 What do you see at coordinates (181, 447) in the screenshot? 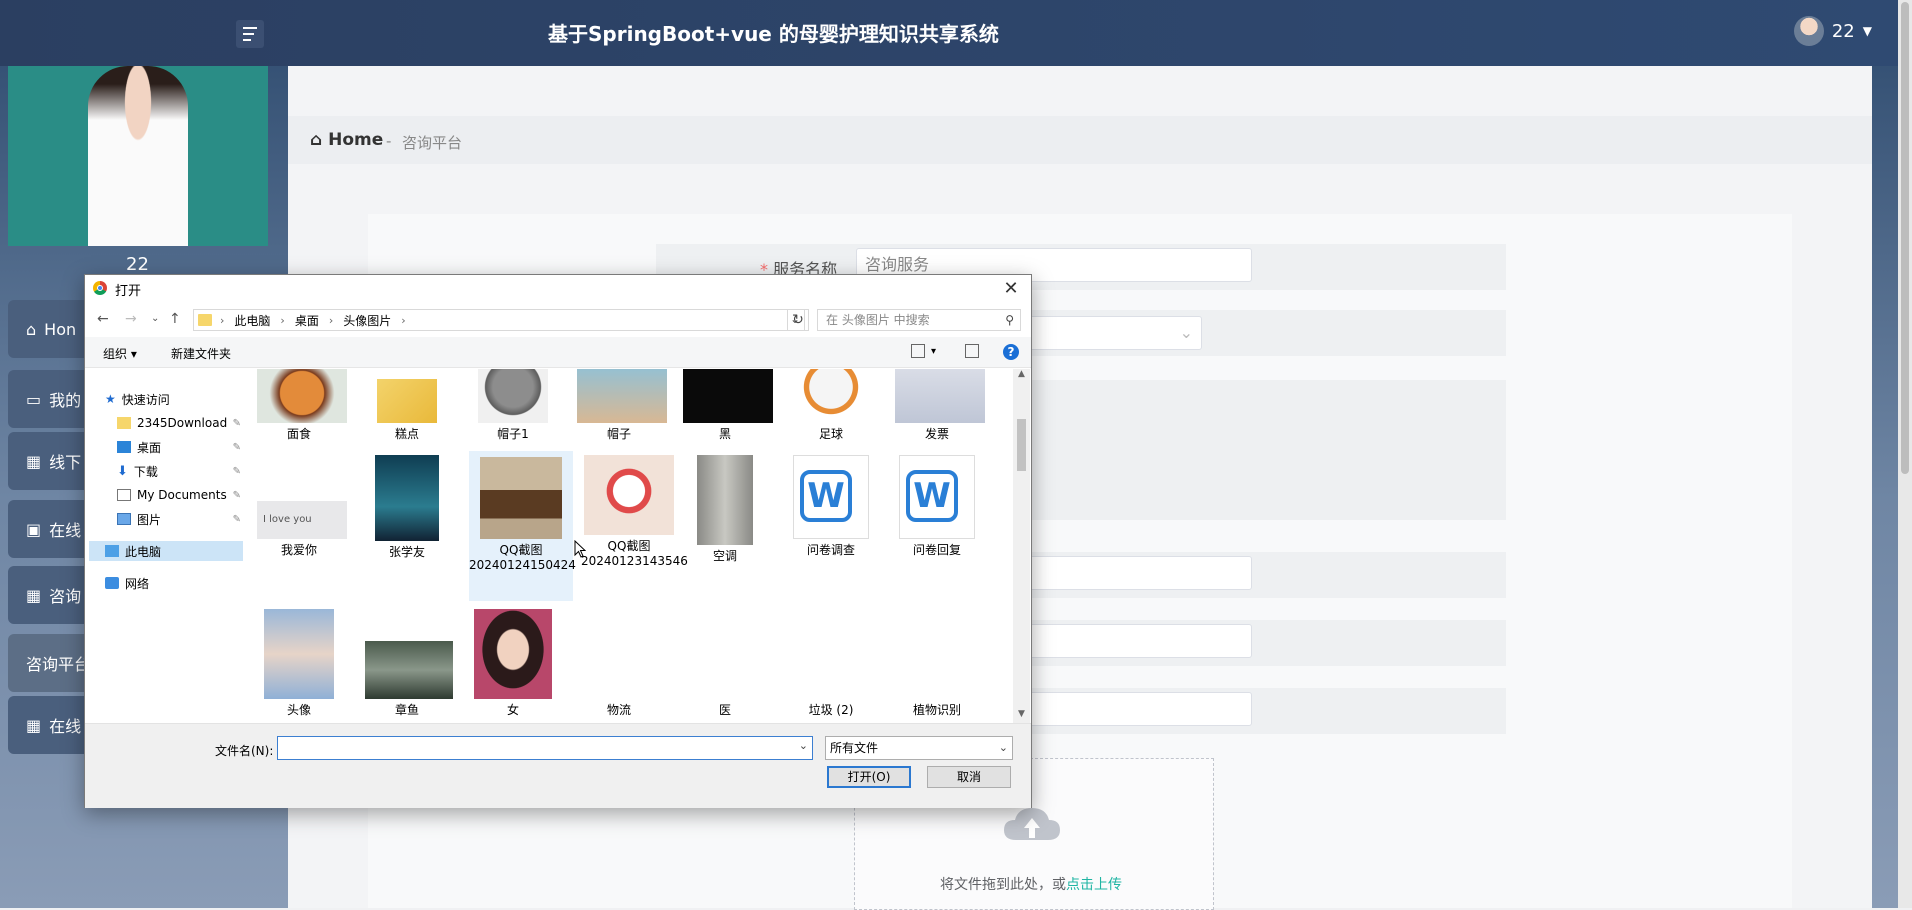
I see `nav-item-desktop: 桌面 ✎` at bounding box center [181, 447].